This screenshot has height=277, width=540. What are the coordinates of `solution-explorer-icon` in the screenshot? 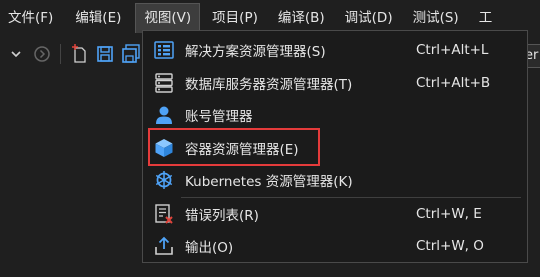 It's located at (164, 50).